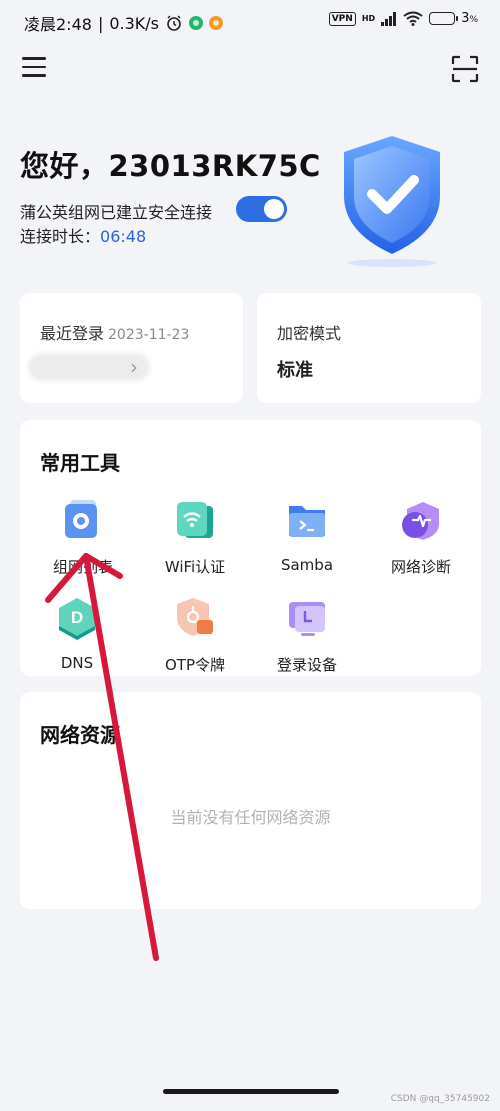 The width and height of the screenshot is (500, 1111). I want to click on status-bar: 凌晨2:48 | 0.3K/s VPN HD 3%, so click(250, 21).